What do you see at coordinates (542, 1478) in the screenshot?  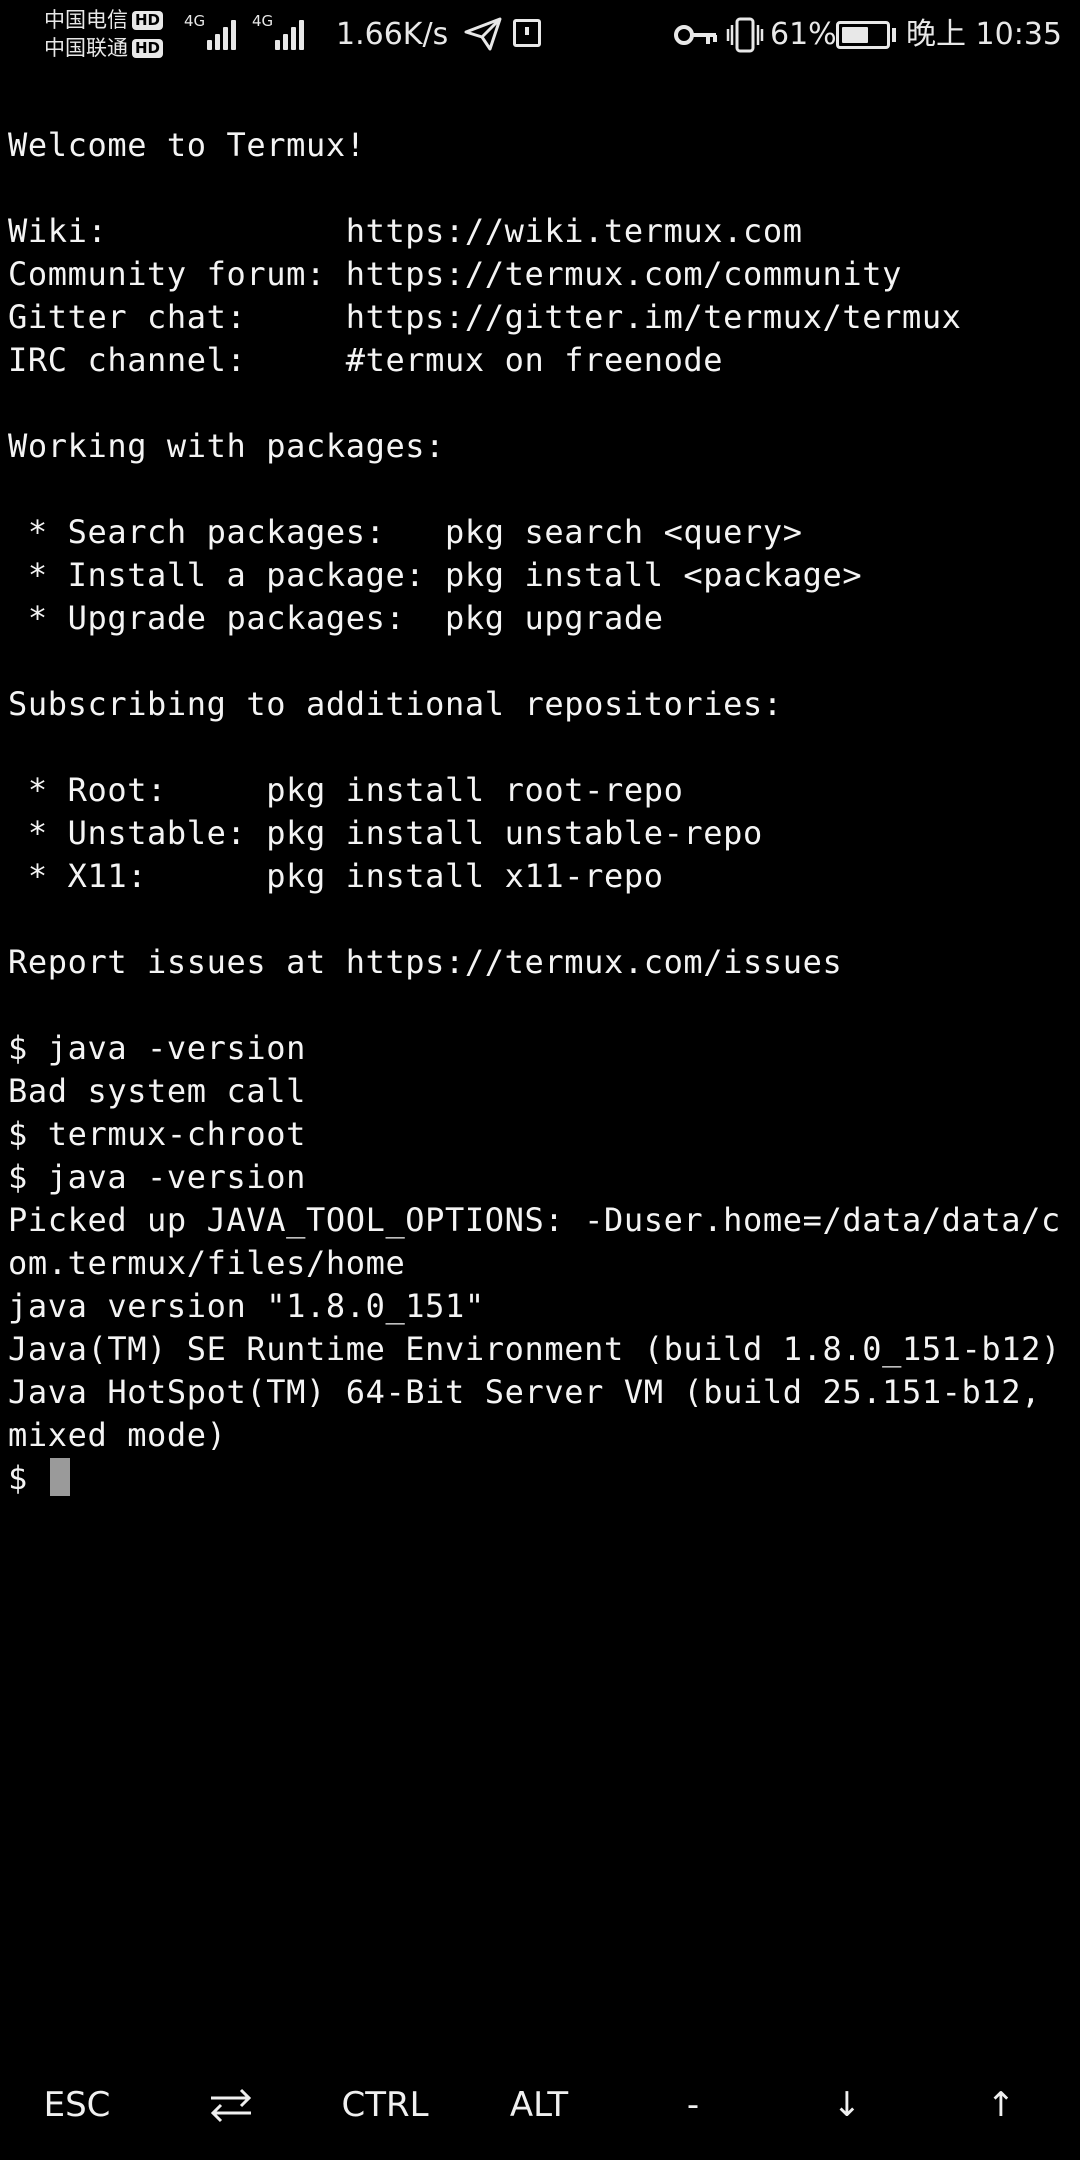 I see `prompt-line: $` at bounding box center [542, 1478].